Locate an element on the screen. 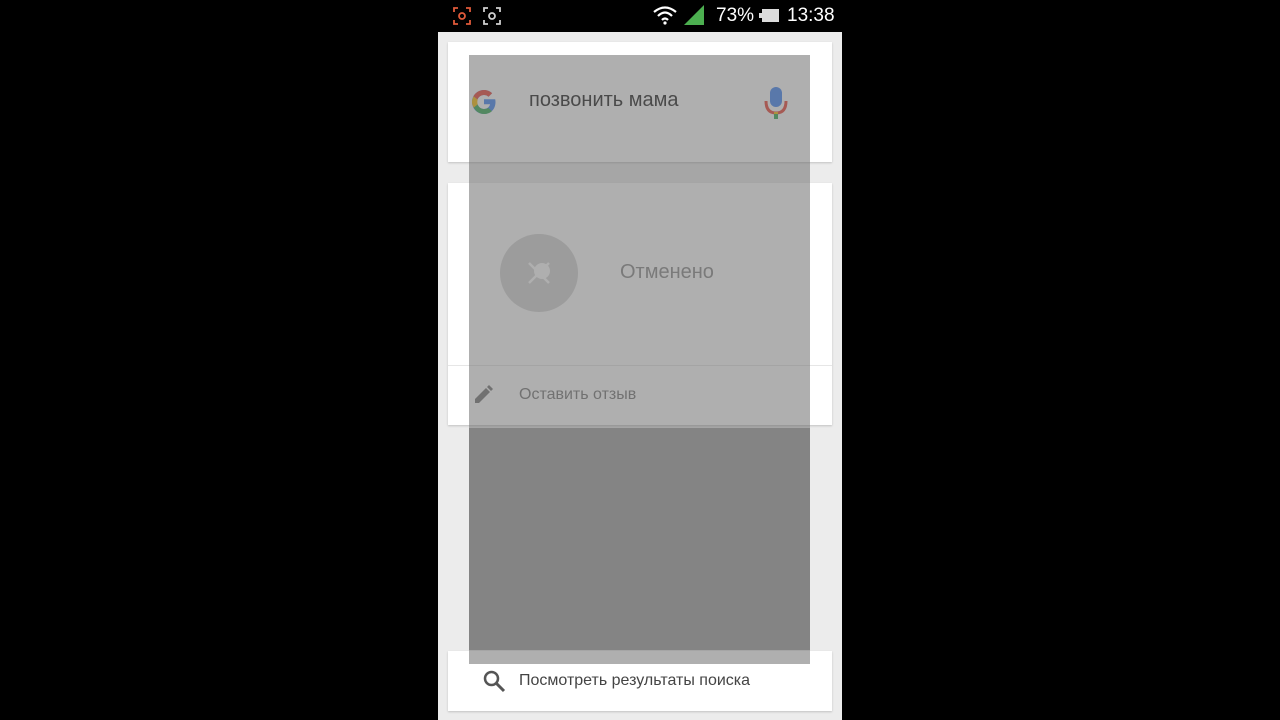 Image resolution: width=1280 pixels, height=720 pixels. search-icon is located at coordinates (494, 681).